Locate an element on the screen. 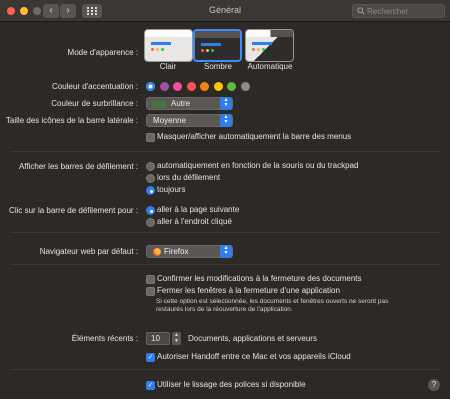 This screenshot has height=399, width=450. recent-items-arrows: ▲ ▼ is located at coordinates (176, 338).